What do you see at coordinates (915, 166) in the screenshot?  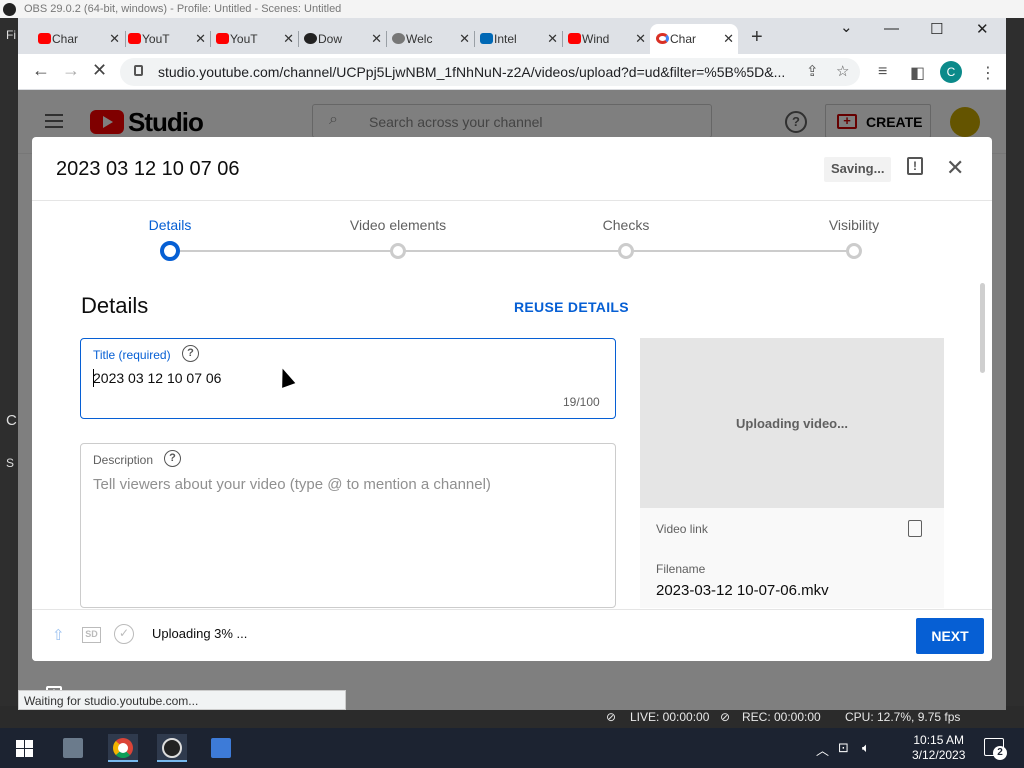 I see `report-issue-icon: !` at bounding box center [915, 166].